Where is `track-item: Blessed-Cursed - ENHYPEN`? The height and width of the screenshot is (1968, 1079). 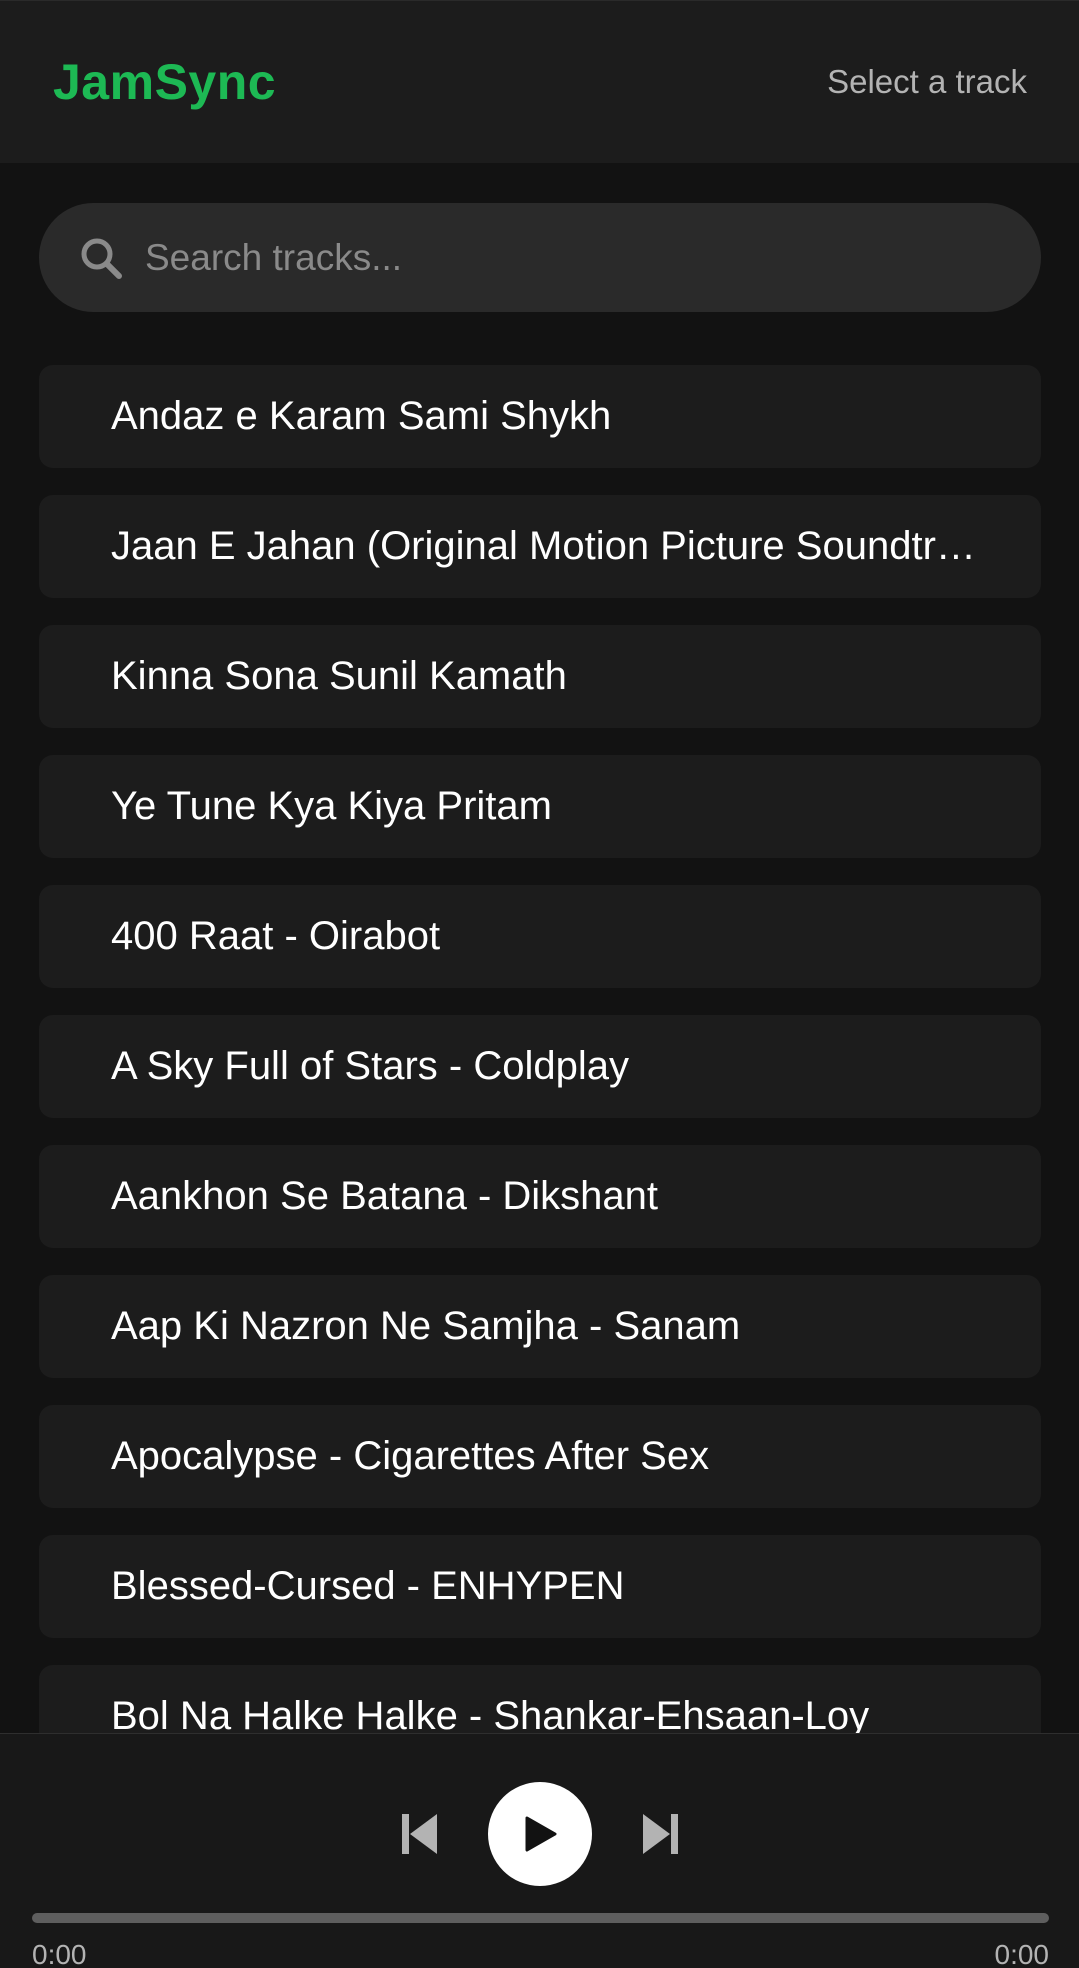
track-item: Blessed-Cursed - ENHYPEN is located at coordinates (540, 1586).